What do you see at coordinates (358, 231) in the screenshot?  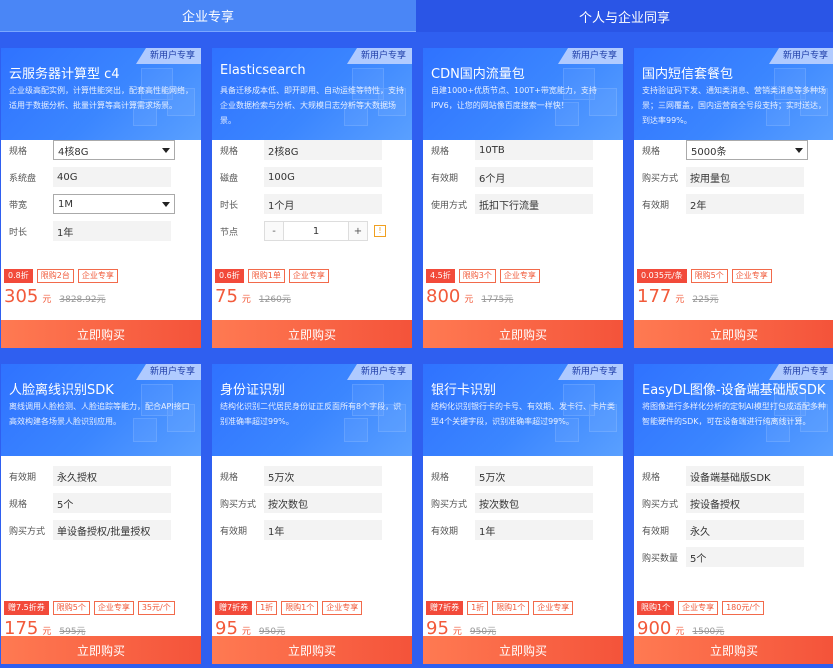 I see `increment-button: +` at bounding box center [358, 231].